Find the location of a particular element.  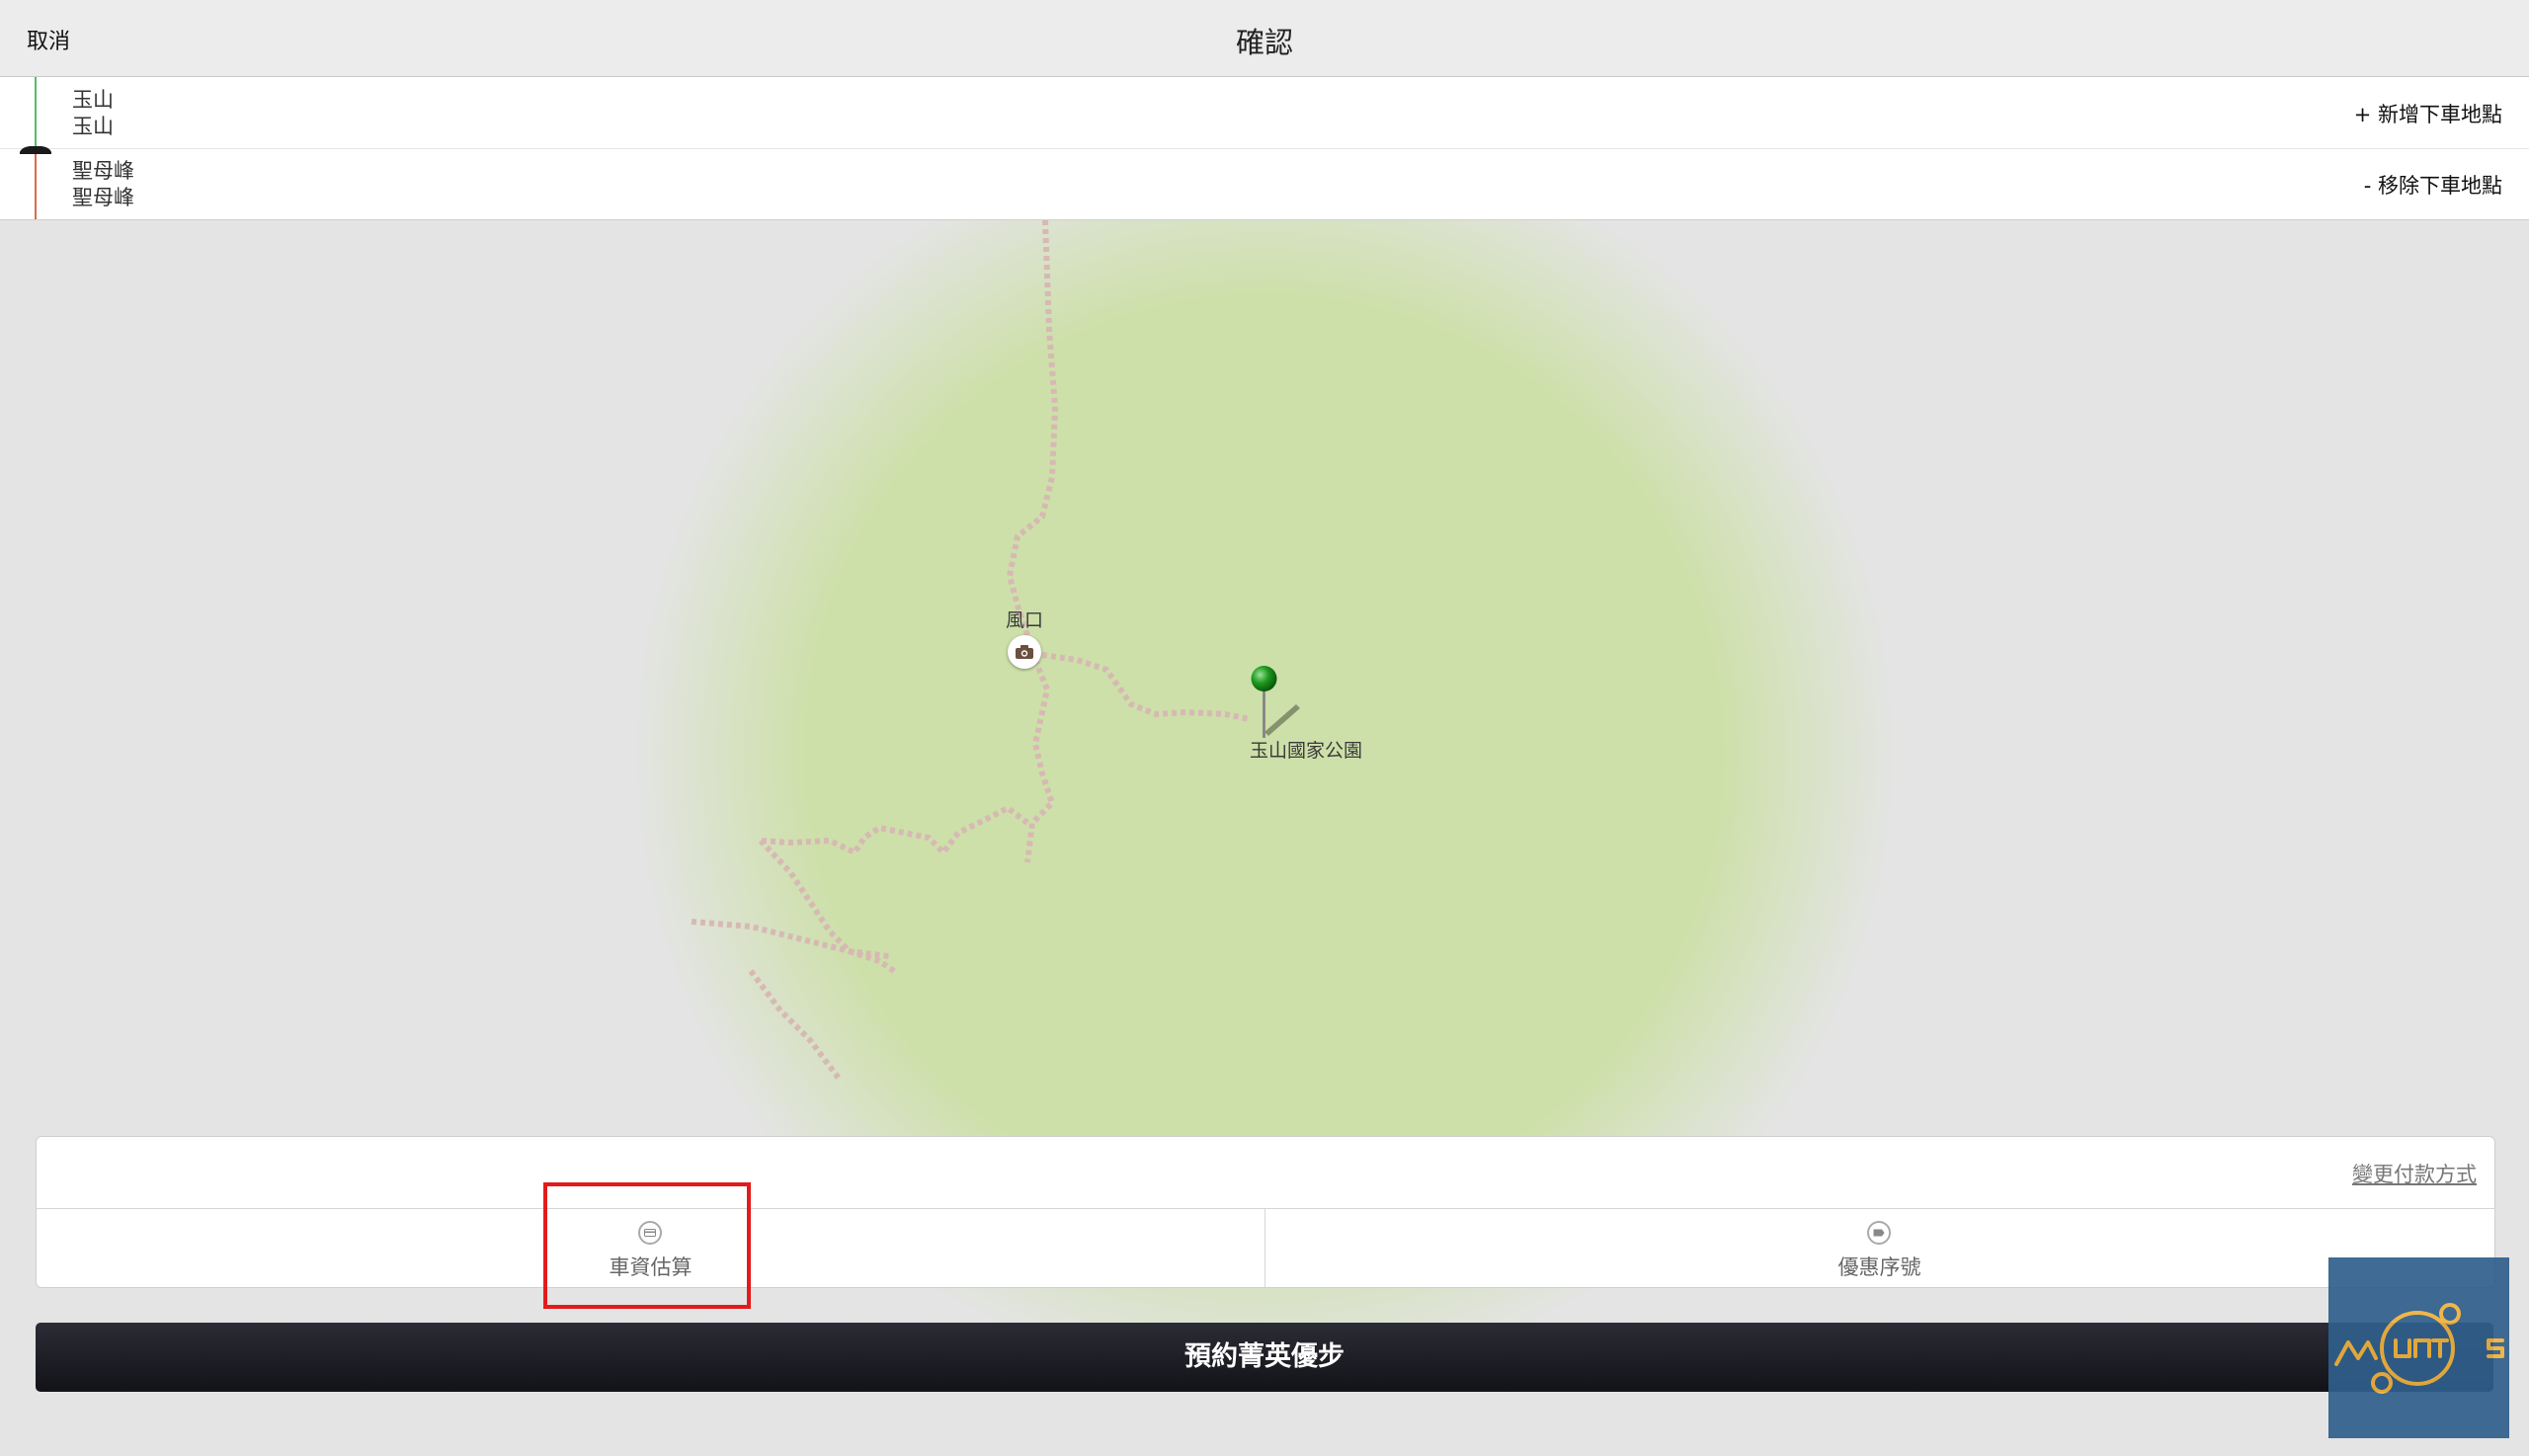

pickup-line1: 玉山 is located at coordinates (93, 100).